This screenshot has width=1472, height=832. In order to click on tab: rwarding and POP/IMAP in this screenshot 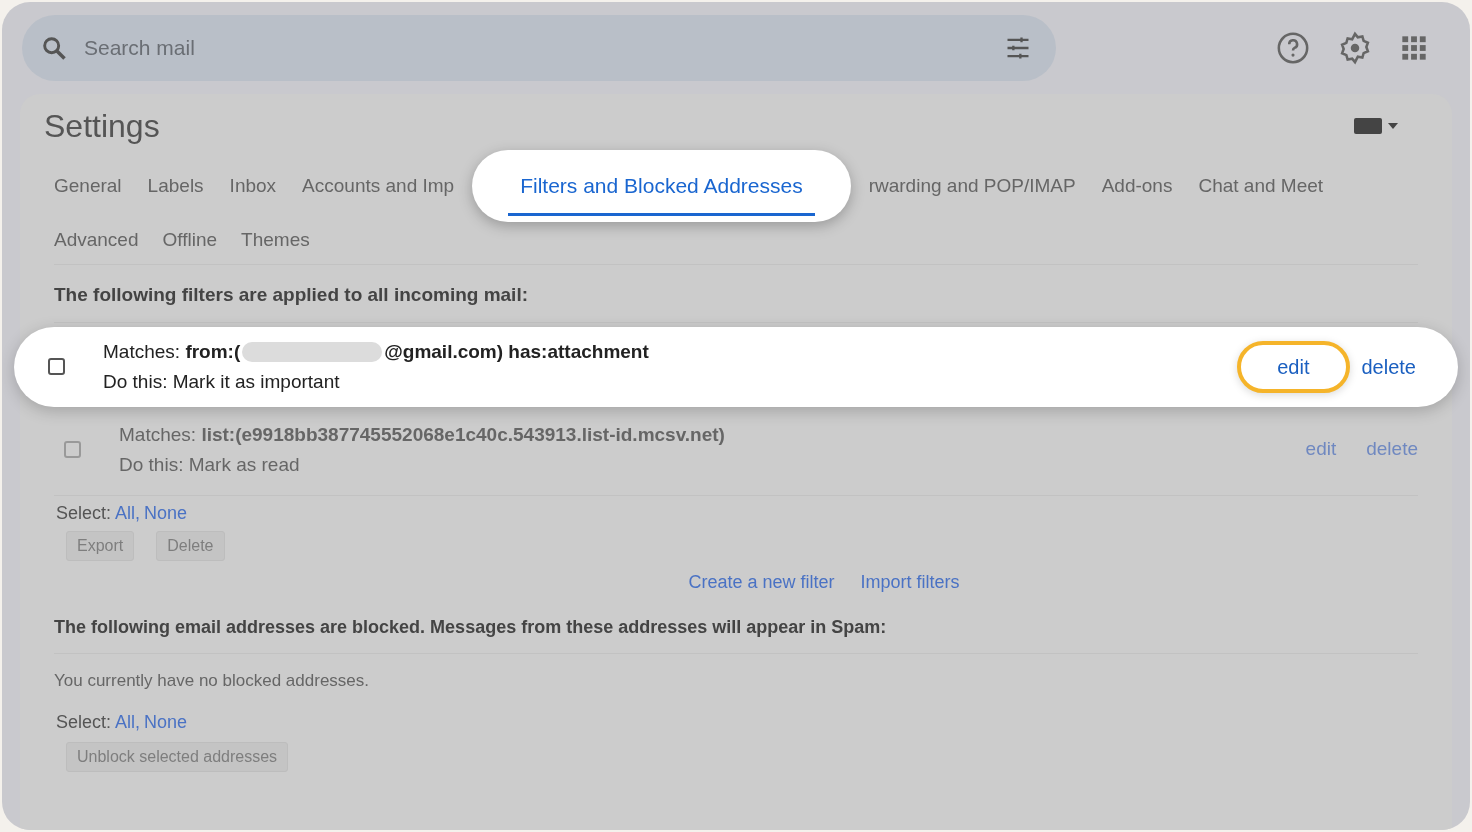, I will do `click(972, 186)`.